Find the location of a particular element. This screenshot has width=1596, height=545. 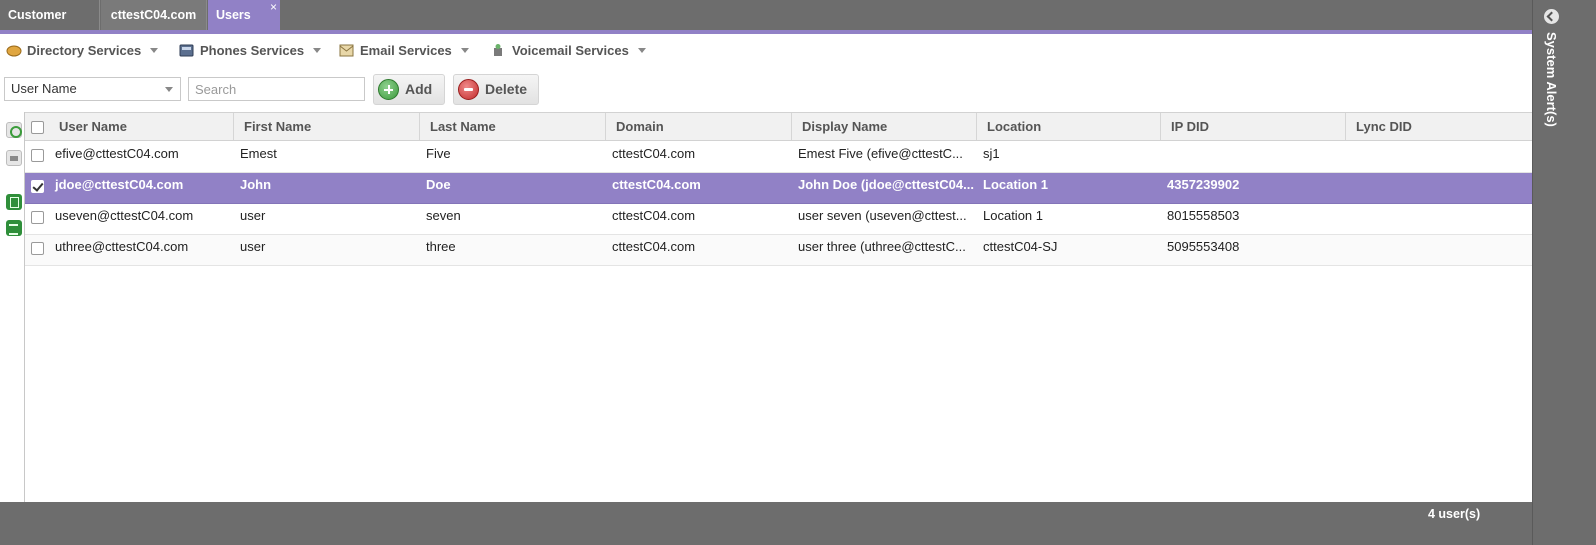

delete-icon is located at coordinates (468, 89).